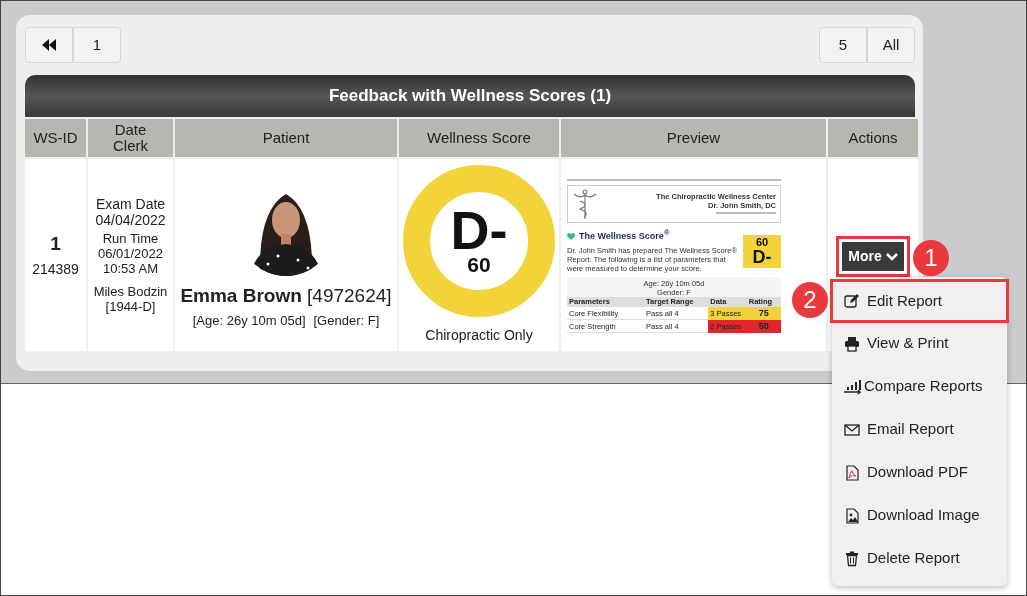 This screenshot has height=596, width=1027. Describe the element at coordinates (130, 239) in the screenshot. I see `date-label: Run Time` at that location.